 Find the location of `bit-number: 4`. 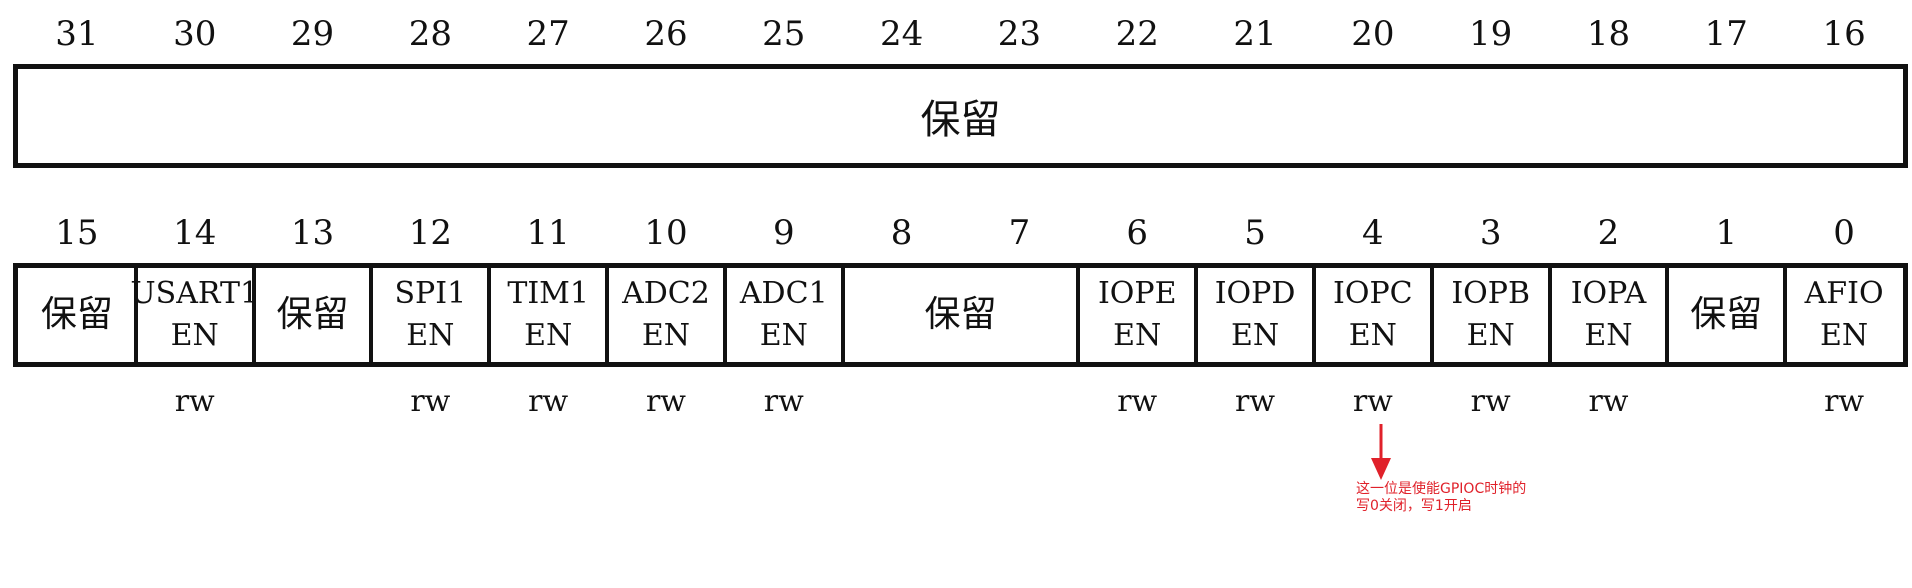

bit-number: 4 is located at coordinates (1373, 233).